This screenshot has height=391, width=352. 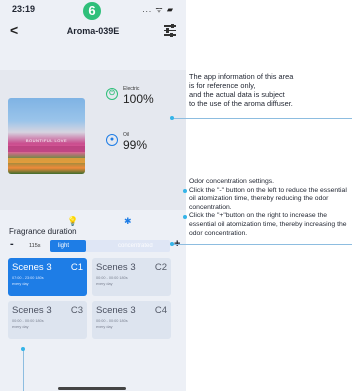 What do you see at coordinates (110, 246) in the screenshot?
I see `concentration-slider: light concentrated` at bounding box center [110, 246].